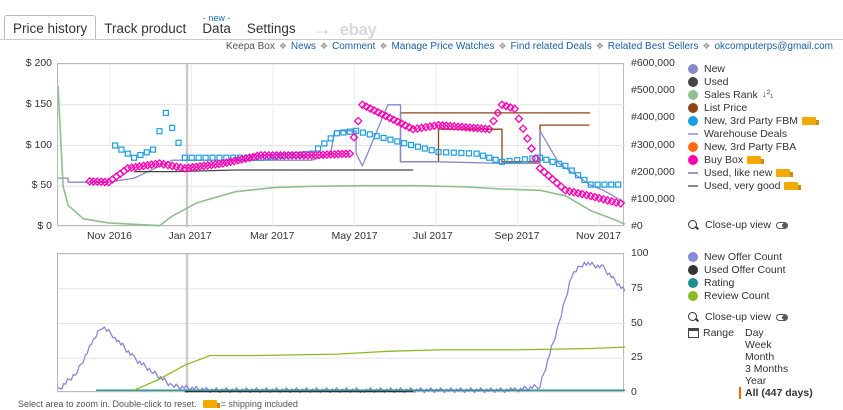 The image size is (843, 410). I want to click on range-option-month: Month, so click(779, 357).